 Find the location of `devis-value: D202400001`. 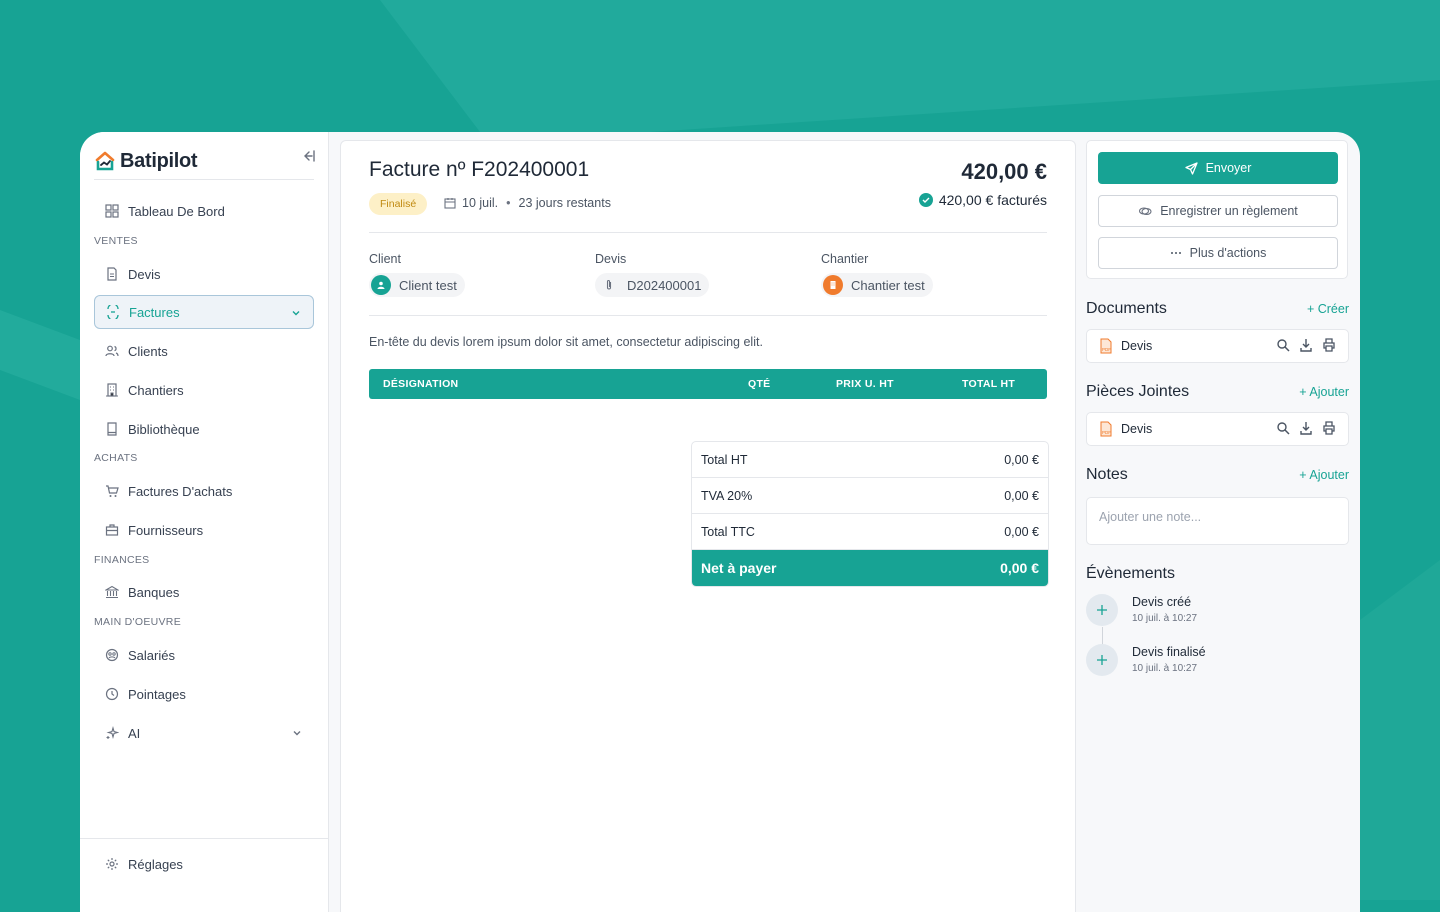

devis-value: D202400001 is located at coordinates (664, 285).